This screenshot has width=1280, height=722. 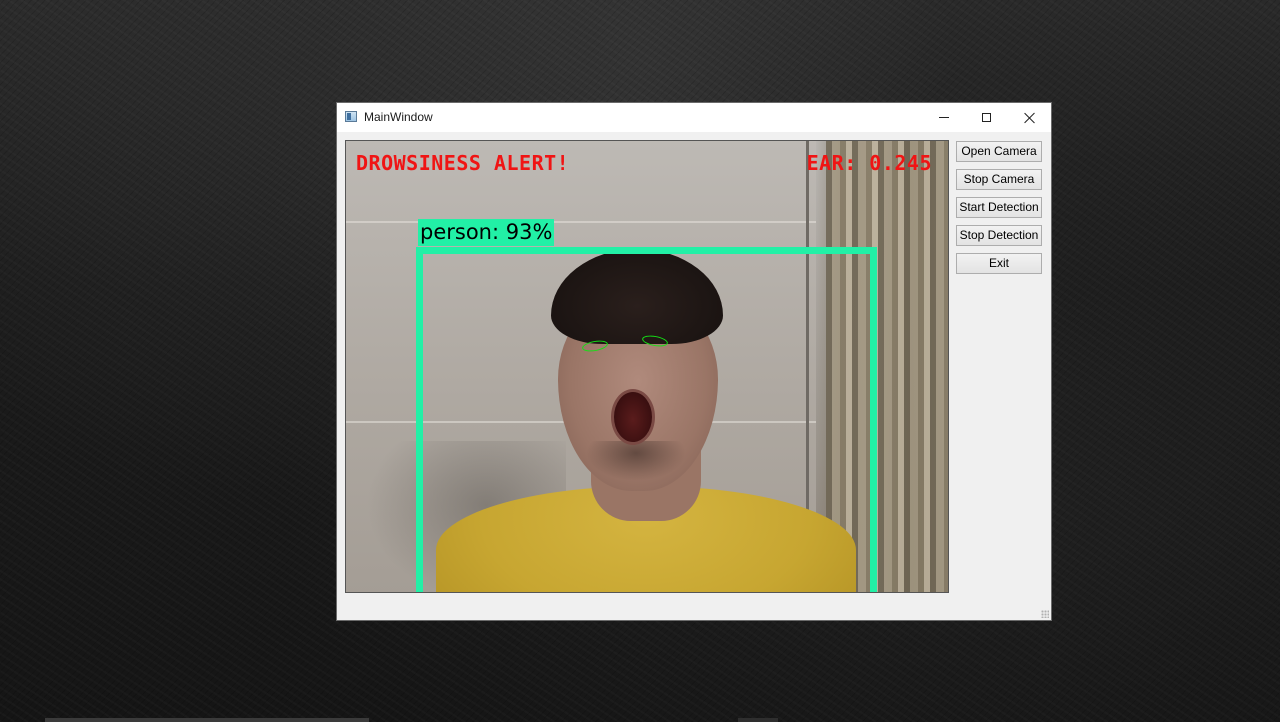 What do you see at coordinates (486, 232) in the screenshot?
I see `detection-label: person: 93%` at bounding box center [486, 232].